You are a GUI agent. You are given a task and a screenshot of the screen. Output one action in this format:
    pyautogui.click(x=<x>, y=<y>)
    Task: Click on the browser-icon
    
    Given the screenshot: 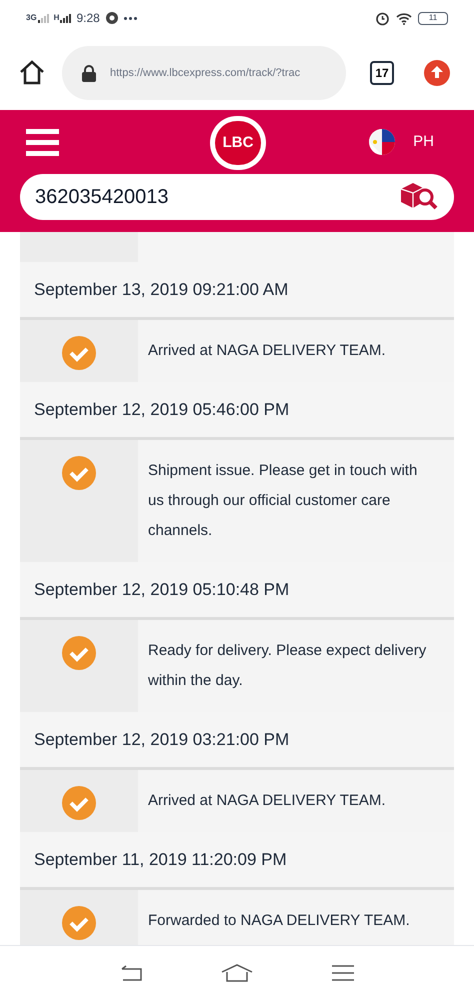 What is the action you would take?
    pyautogui.click(x=112, y=18)
    